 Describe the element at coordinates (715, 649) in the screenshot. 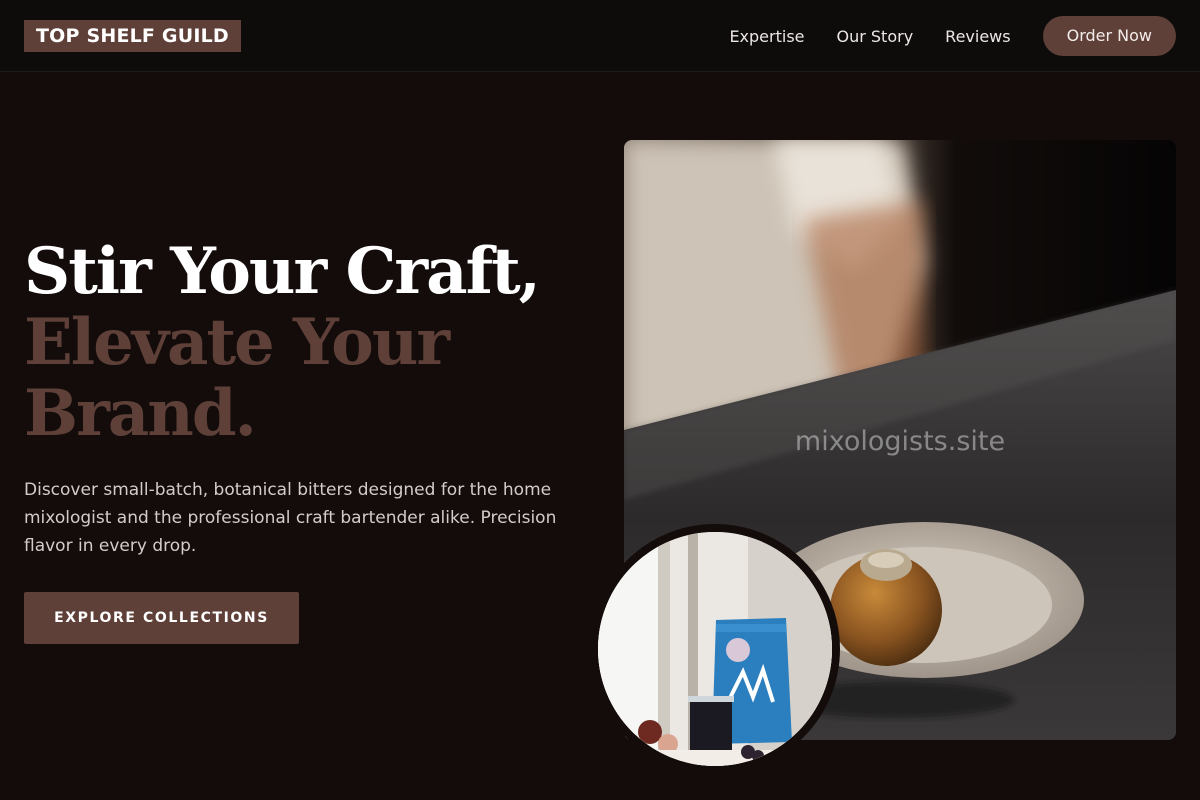

I see `circle-image-bitters-bag` at that location.